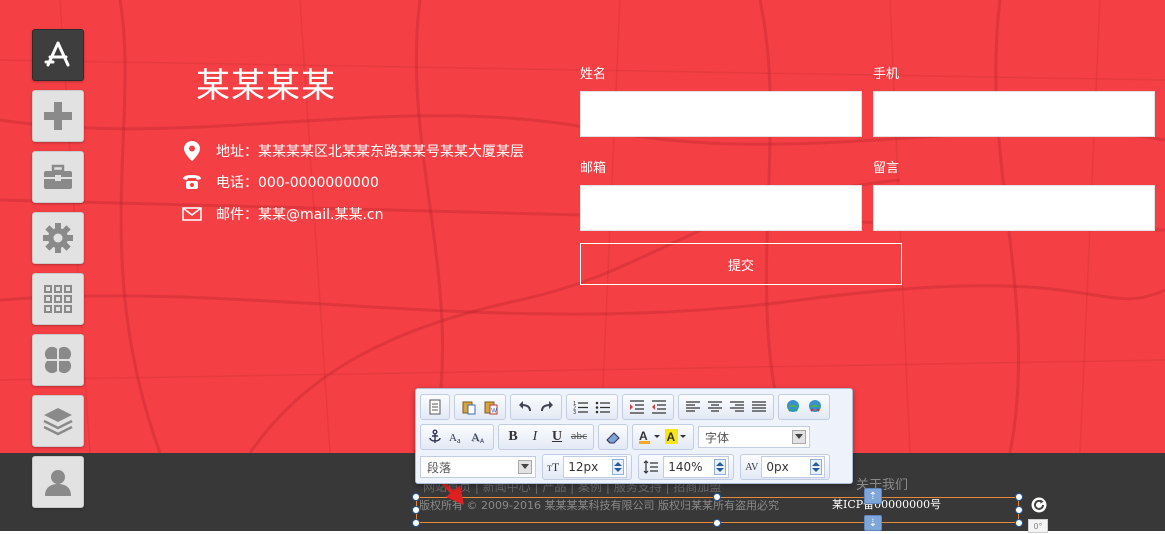 The height and width of the screenshot is (534, 1165). What do you see at coordinates (192, 214) in the screenshot?
I see `envelope-icon` at bounding box center [192, 214].